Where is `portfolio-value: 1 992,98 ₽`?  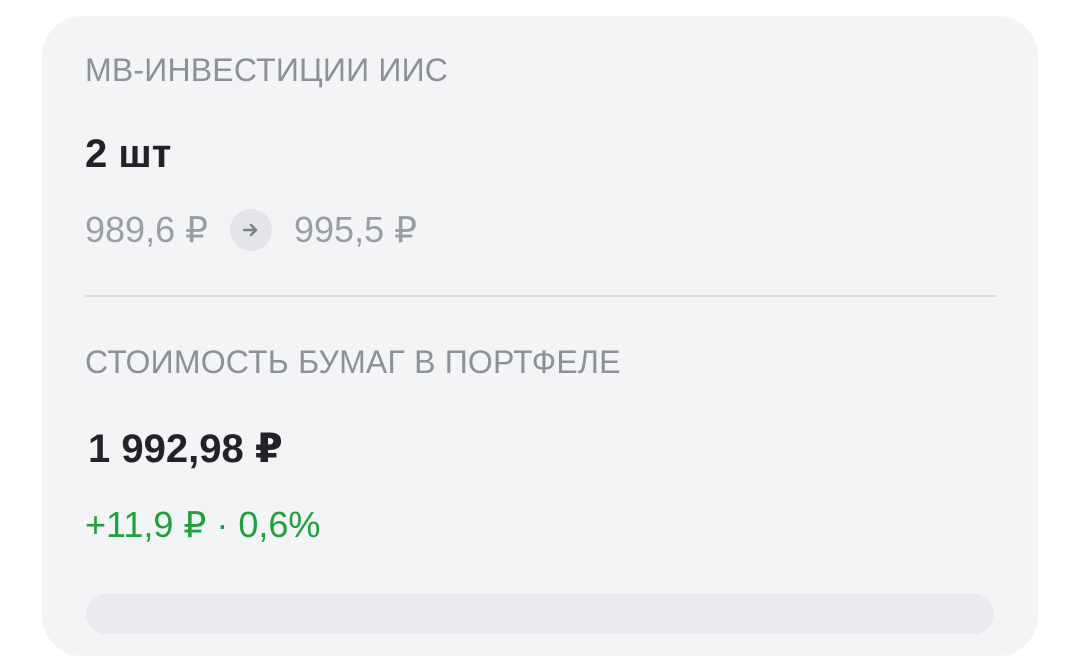 portfolio-value: 1 992,98 ₽ is located at coordinates (185, 449).